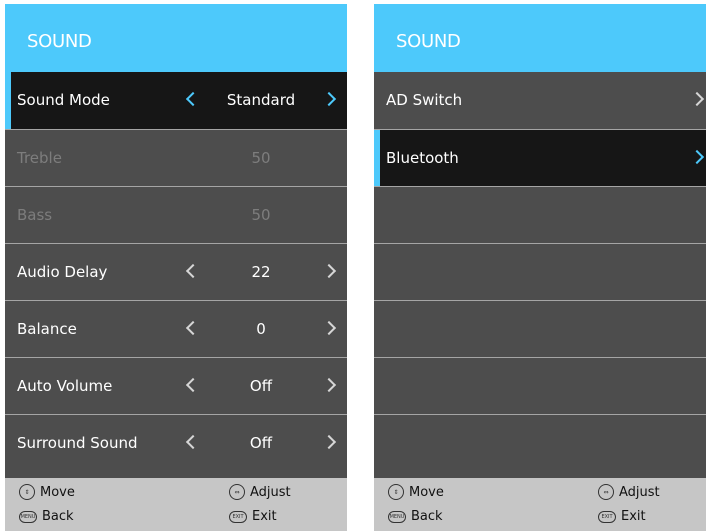 Image resolution: width=706 pixels, height=531 pixels. Describe the element at coordinates (176, 214) in the screenshot. I see `menu-row-bass: Bass 50` at that location.